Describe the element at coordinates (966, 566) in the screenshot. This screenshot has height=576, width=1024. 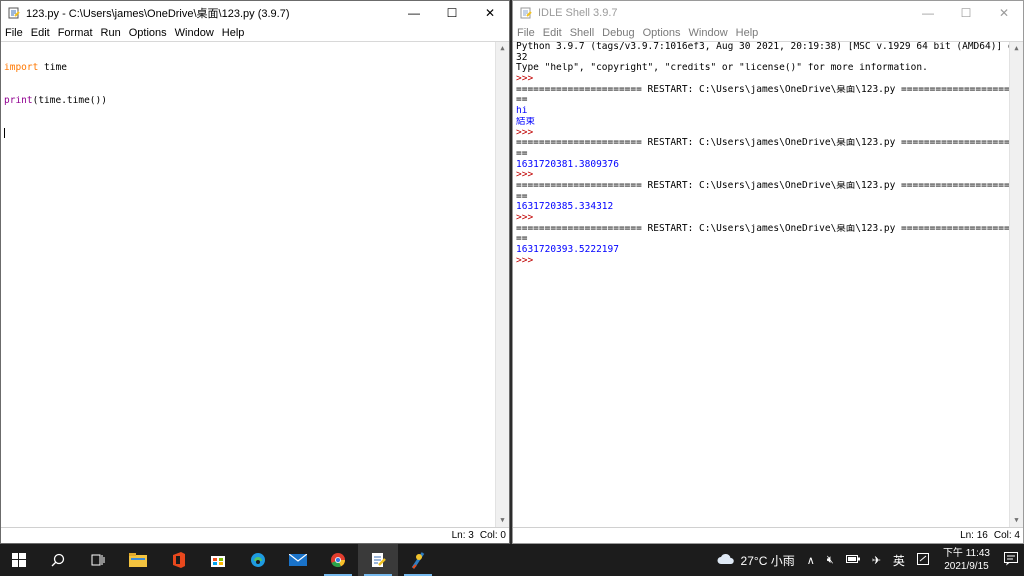
I see `clock-date: 2021/9/15` at that location.